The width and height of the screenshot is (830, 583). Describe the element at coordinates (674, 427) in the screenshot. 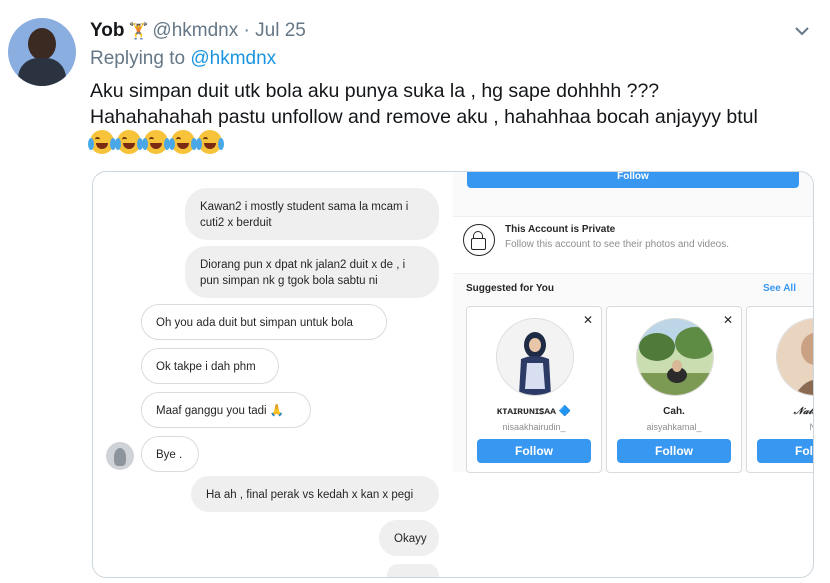

I see `suggested-username: aisyahkamal_` at that location.